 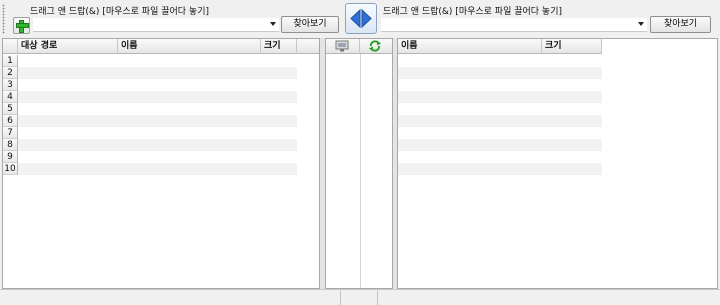 I want to click on table-row: 1, so click(x=150, y=61).